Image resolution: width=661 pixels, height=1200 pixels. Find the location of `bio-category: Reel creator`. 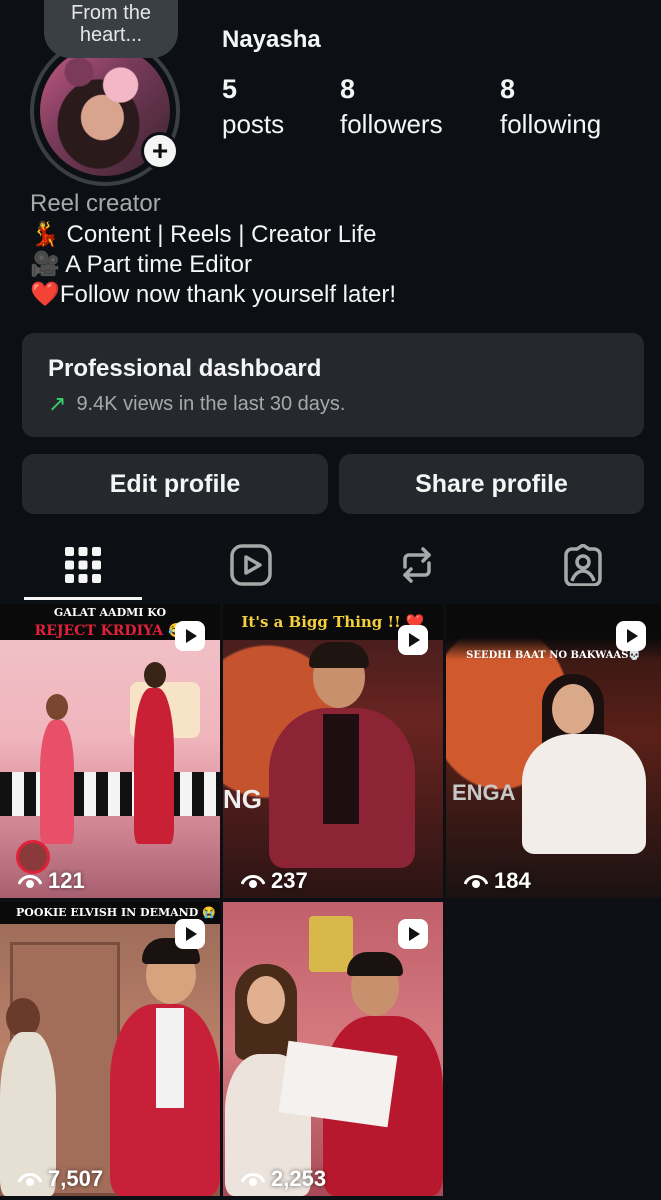

bio-category: Reel creator is located at coordinates (95, 203).